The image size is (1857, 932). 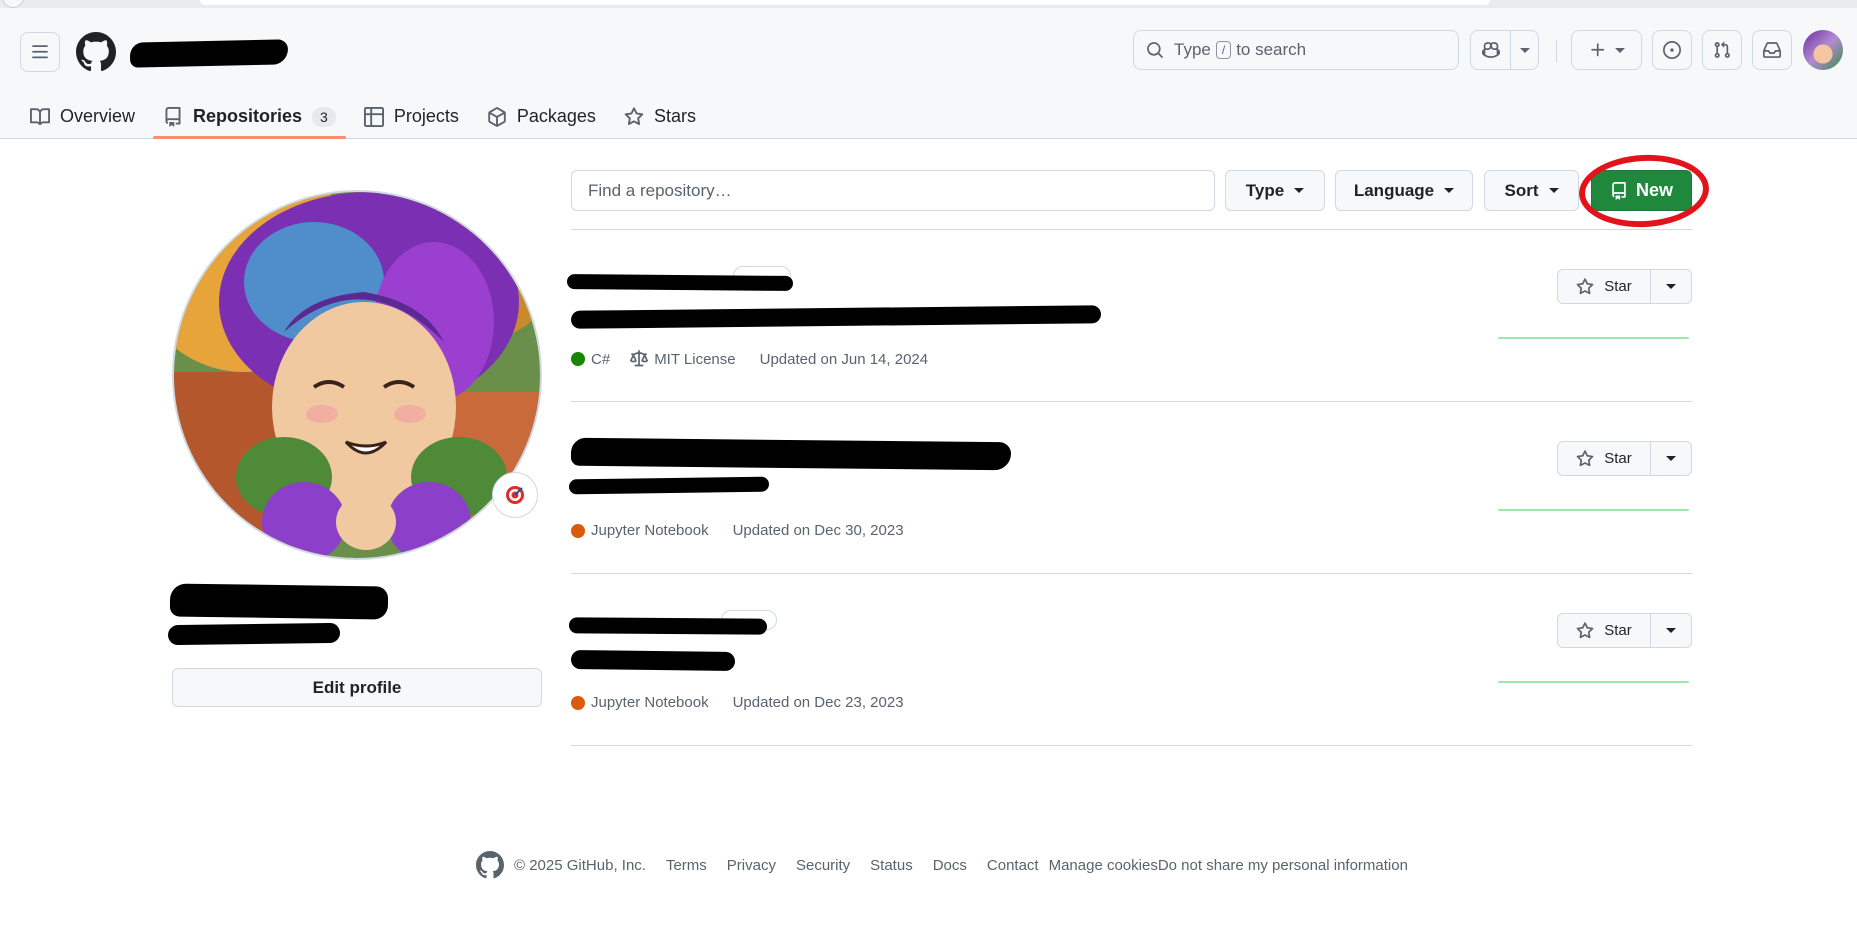 I want to click on browser-active-tab, so click(x=845, y=2).